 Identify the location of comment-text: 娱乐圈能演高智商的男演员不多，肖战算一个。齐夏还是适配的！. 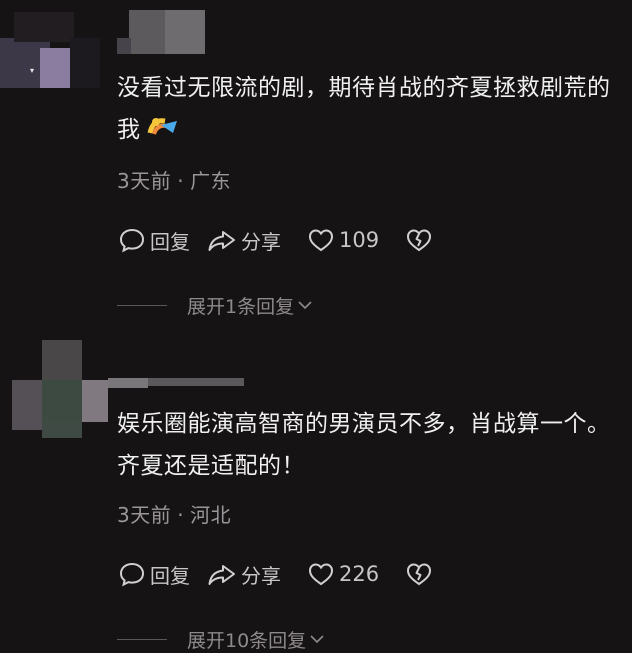
(364, 445).